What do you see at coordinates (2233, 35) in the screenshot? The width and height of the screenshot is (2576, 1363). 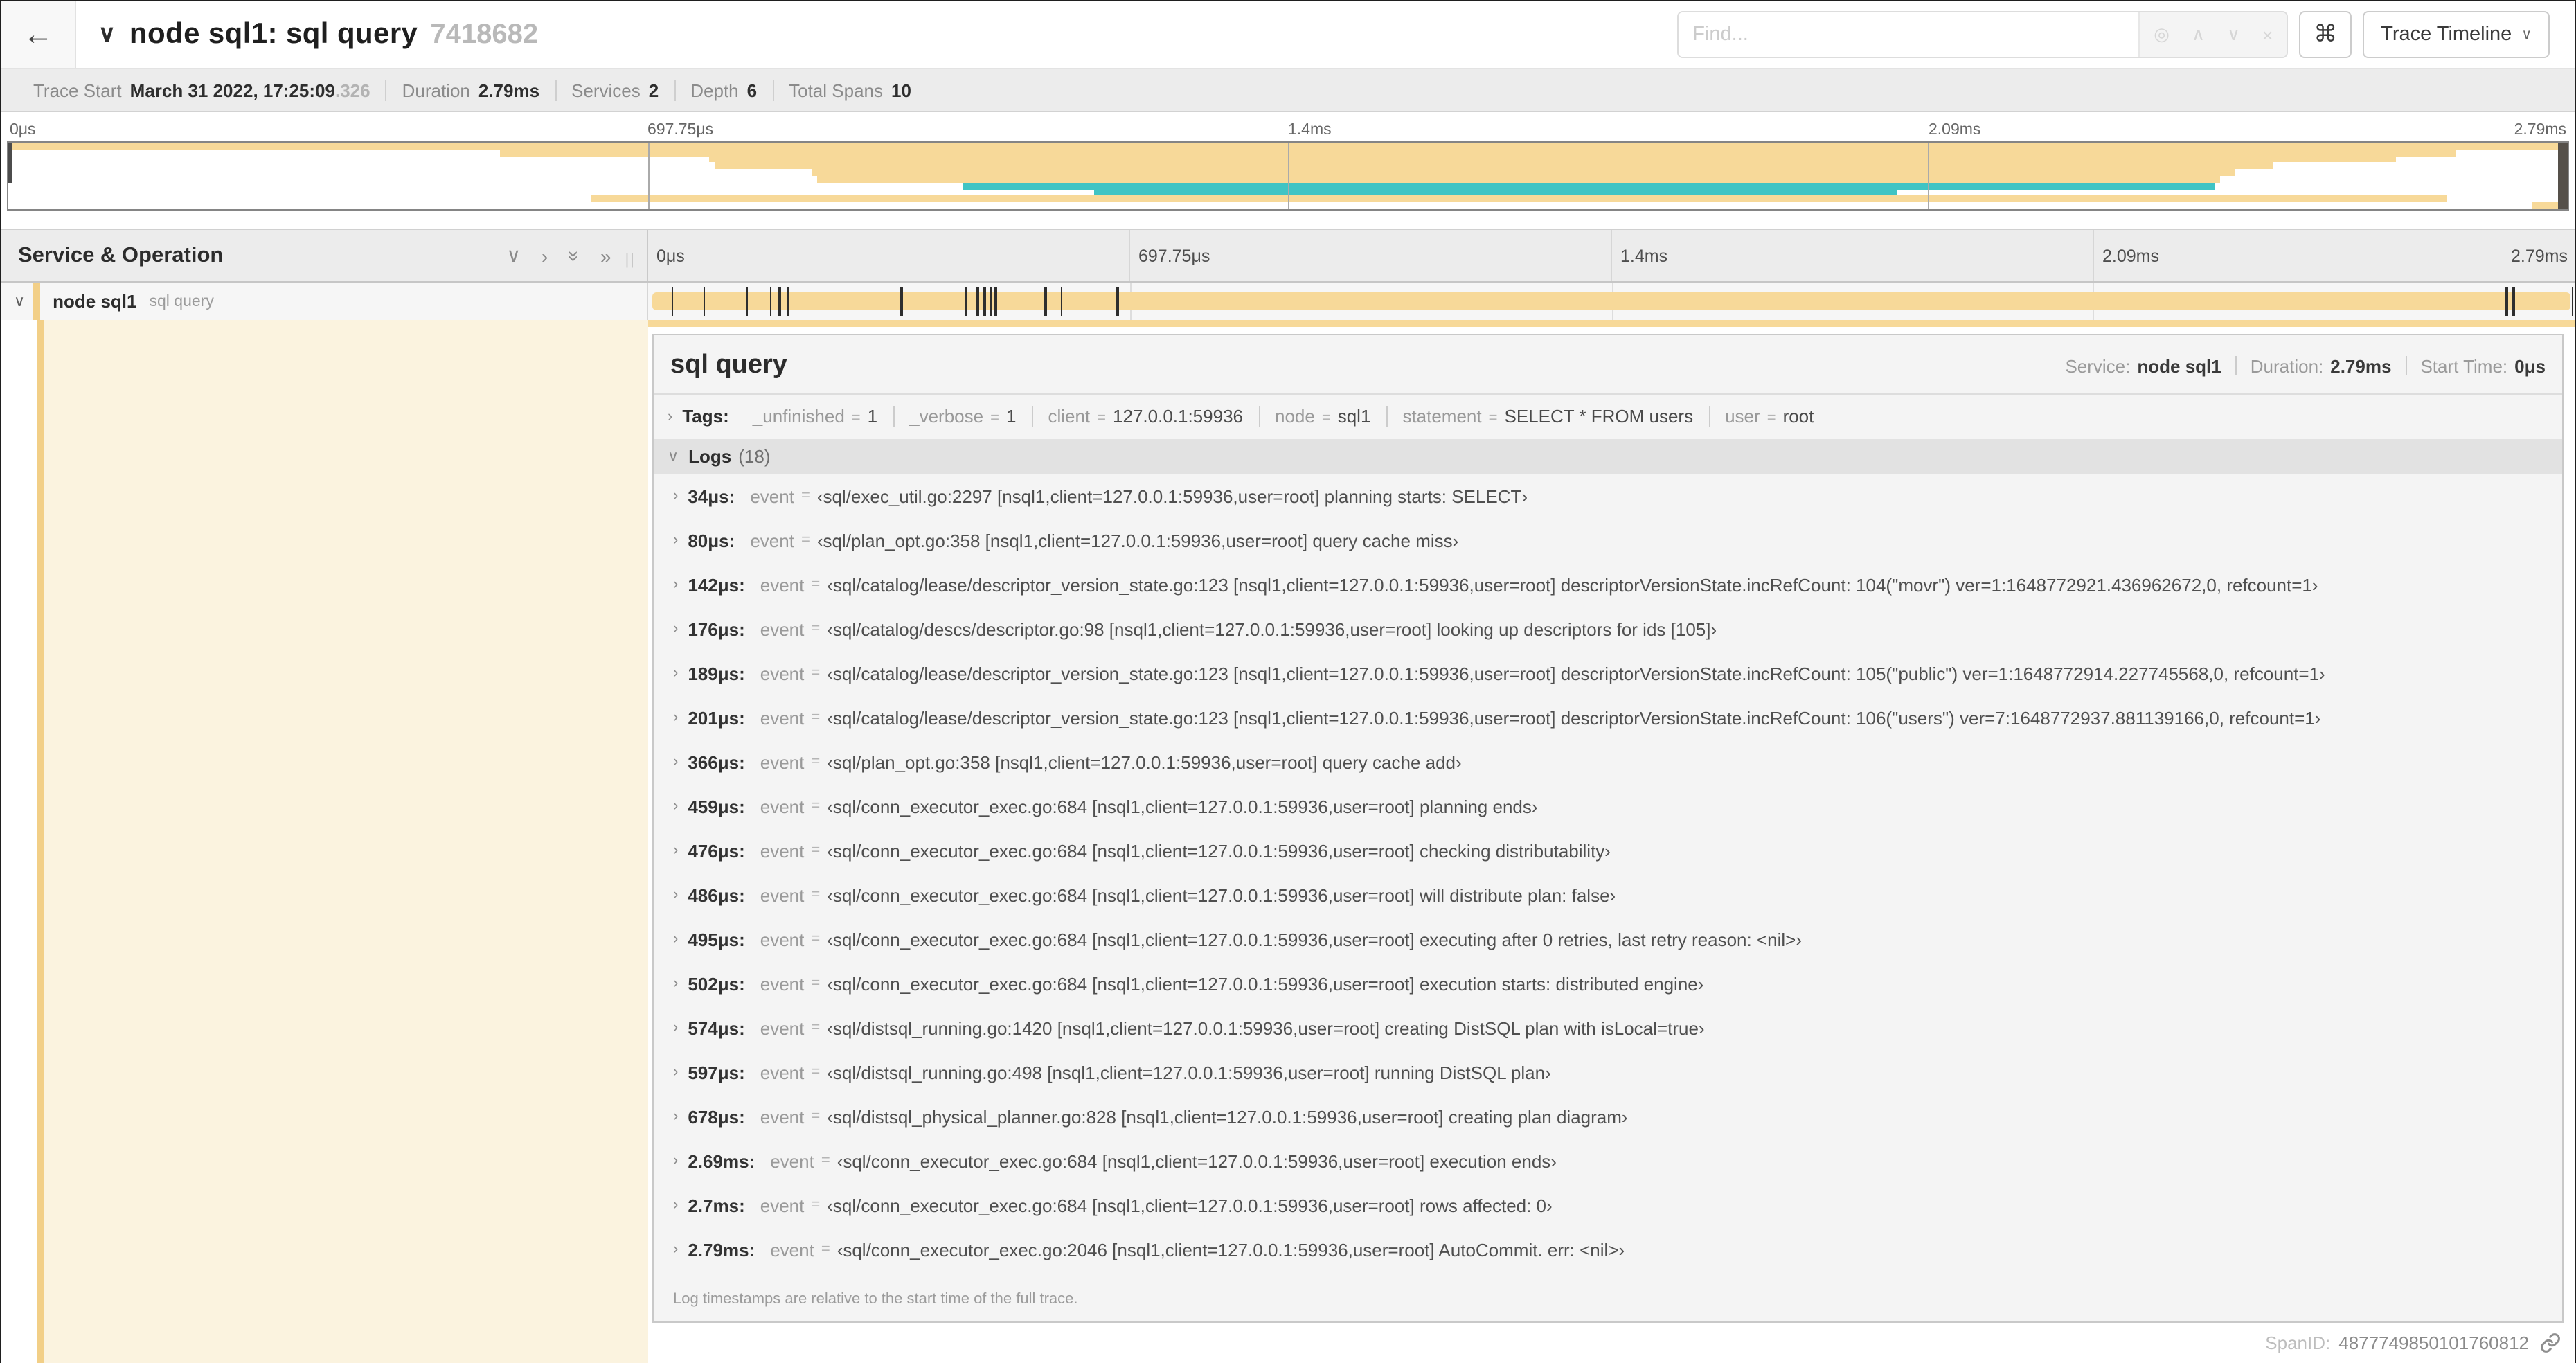 I see `next-match-icon: ∨` at bounding box center [2233, 35].